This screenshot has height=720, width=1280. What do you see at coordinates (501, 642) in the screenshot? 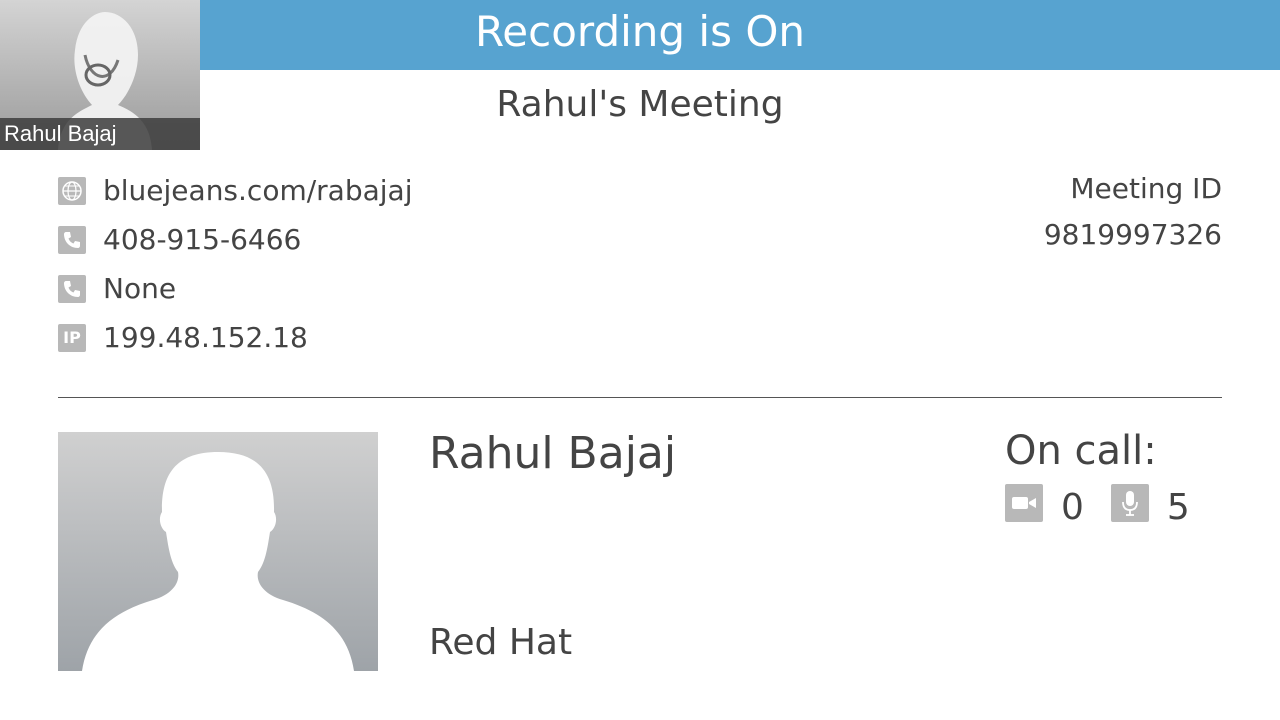
I see `organizer-company: Red Hat` at bounding box center [501, 642].